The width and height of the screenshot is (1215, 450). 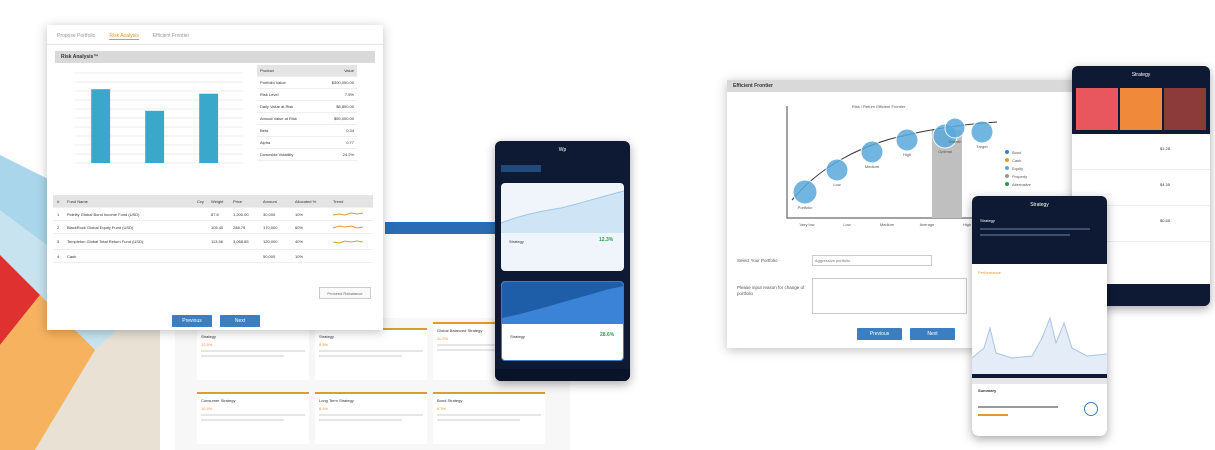 I want to click on bubble-label: Optimal, so click(x=945, y=151).